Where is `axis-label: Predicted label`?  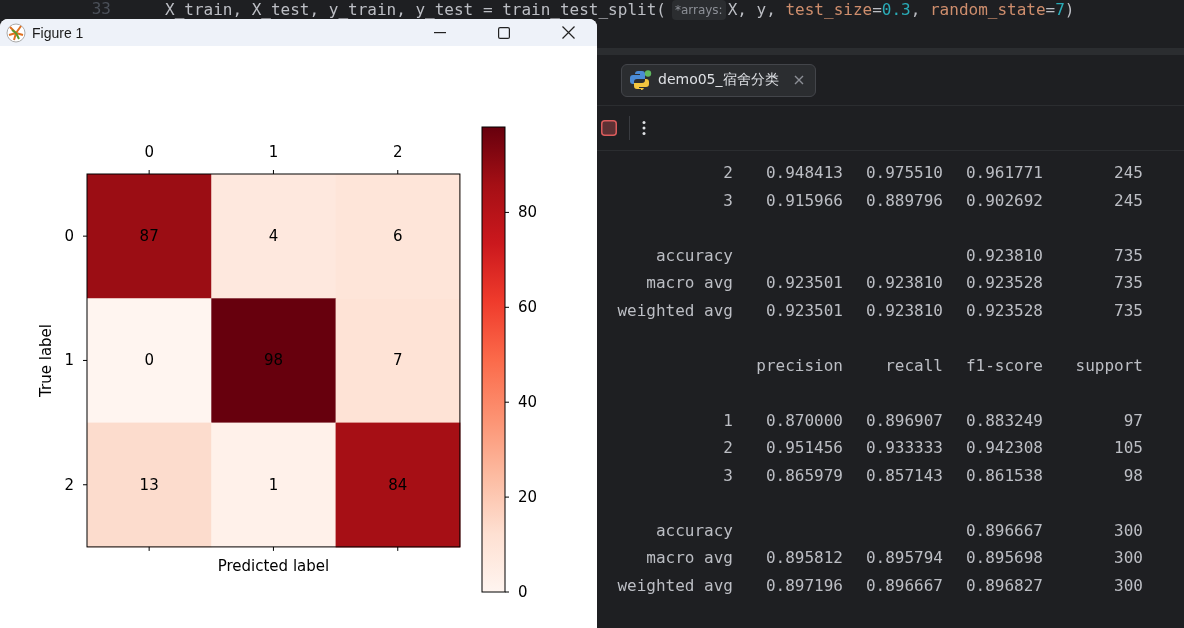
axis-label: Predicted label is located at coordinates (273, 565).